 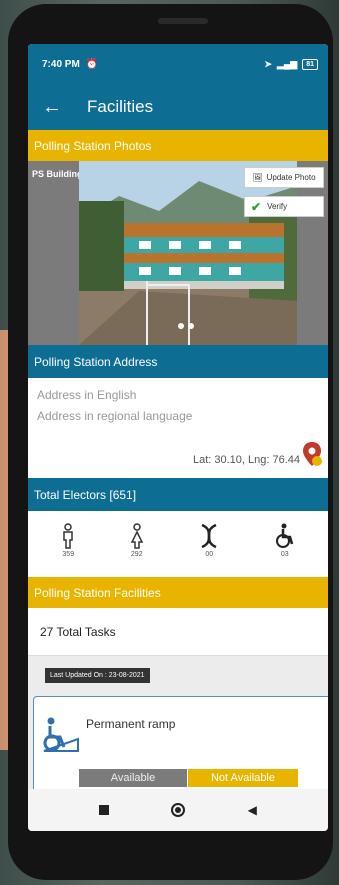 What do you see at coordinates (183, 21) in the screenshot?
I see `phone-speaker` at bounding box center [183, 21].